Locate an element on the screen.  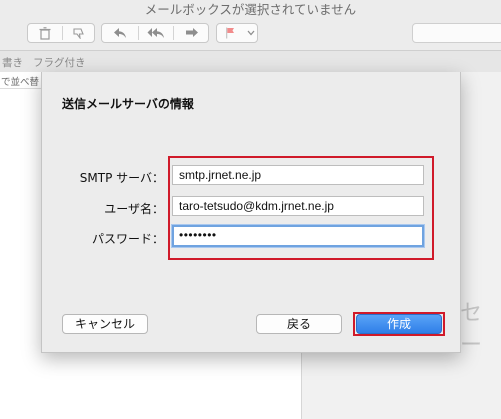
favorites-item-flagged: フラグ付き is located at coordinates (59, 62).